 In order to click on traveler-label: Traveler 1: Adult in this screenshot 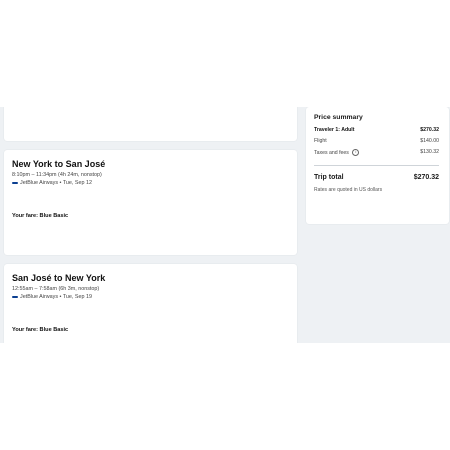, I will do `click(334, 130)`.